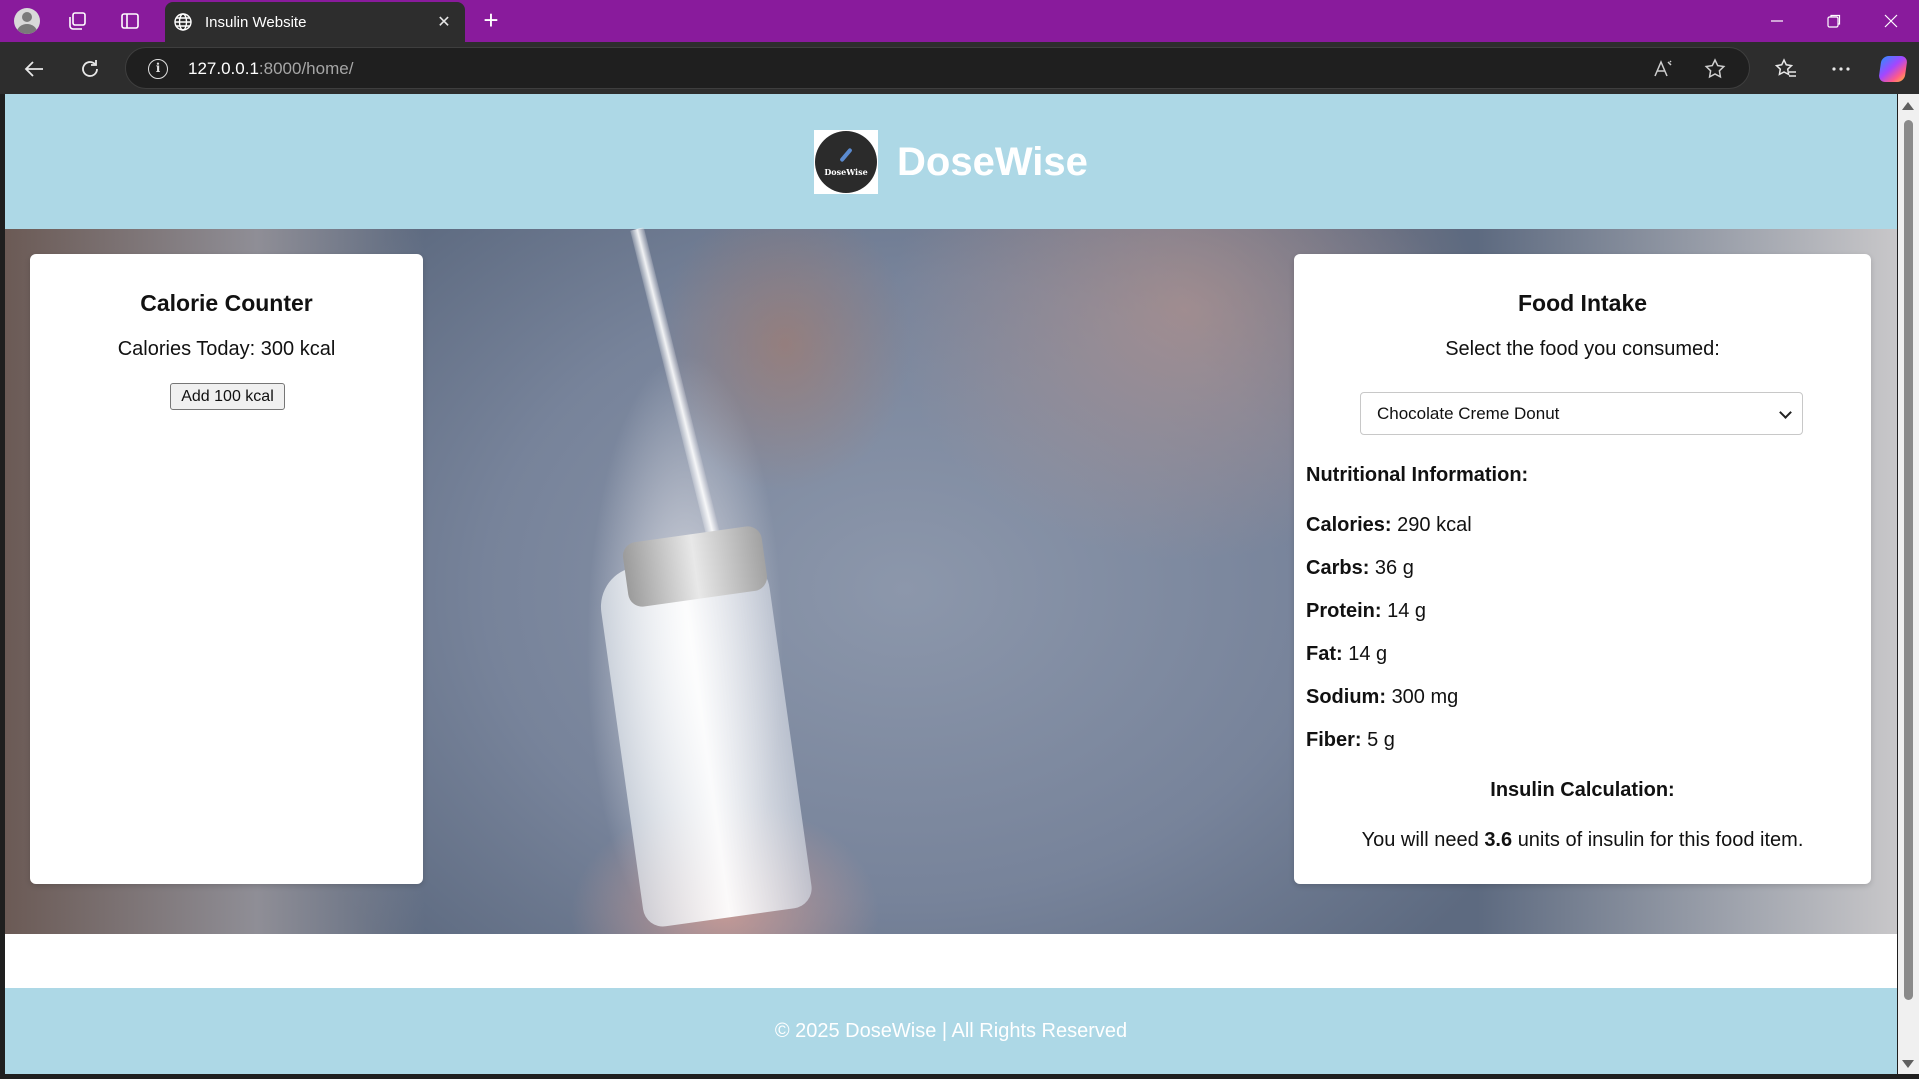 Image resolution: width=1919 pixels, height=1079 pixels. I want to click on insulin-pen-icon, so click(846, 155).